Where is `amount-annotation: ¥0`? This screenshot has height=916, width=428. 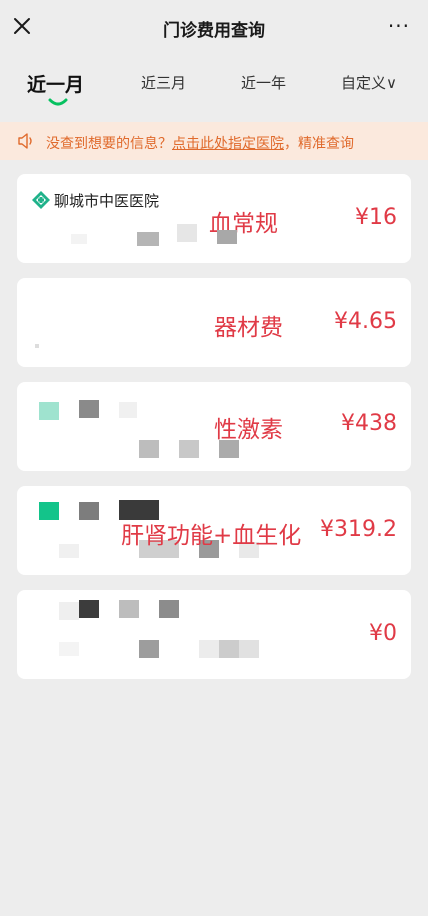
amount-annotation: ¥0 is located at coordinates (383, 633).